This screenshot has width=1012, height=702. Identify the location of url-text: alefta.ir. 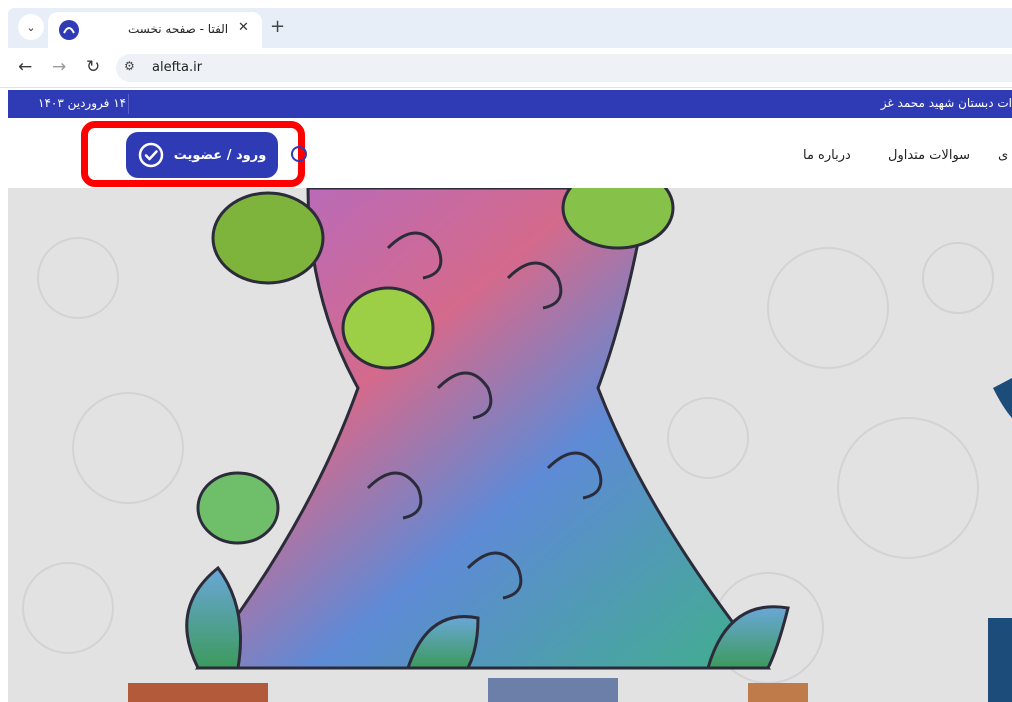
(177, 67).